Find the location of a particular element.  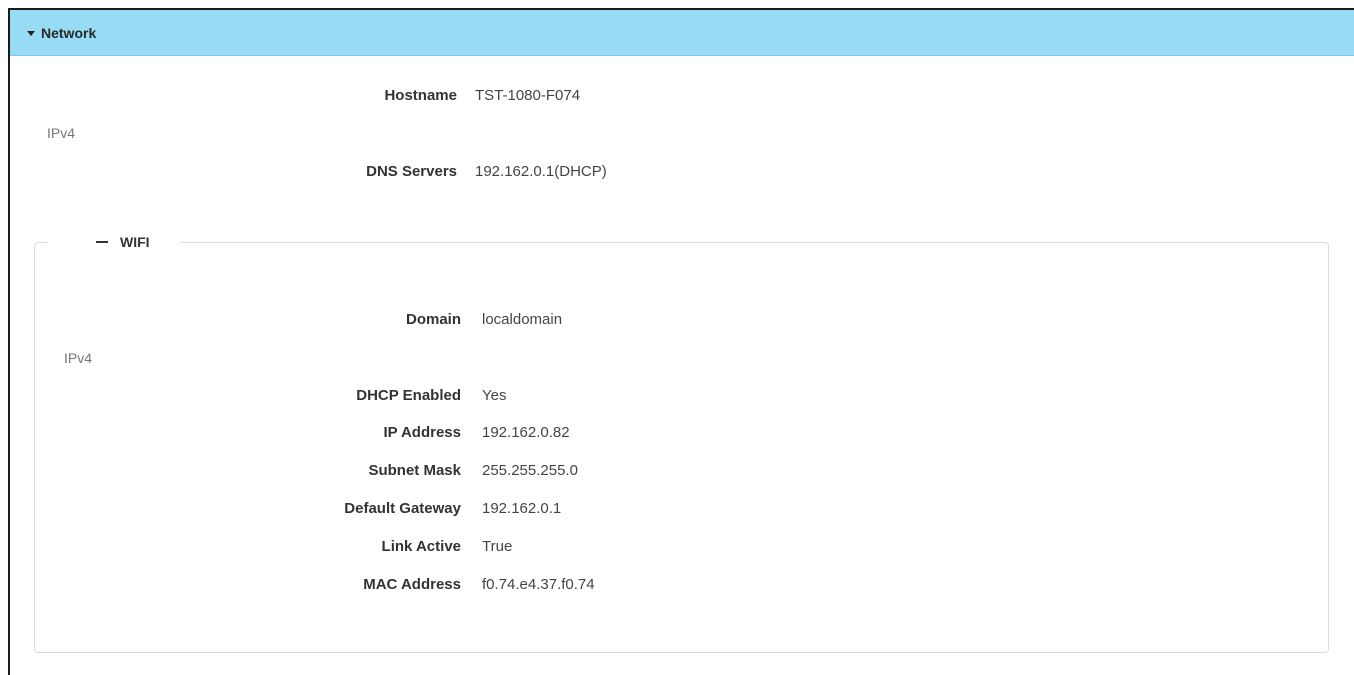

wifi-collapse-toggle: WIFI is located at coordinates (114, 242).